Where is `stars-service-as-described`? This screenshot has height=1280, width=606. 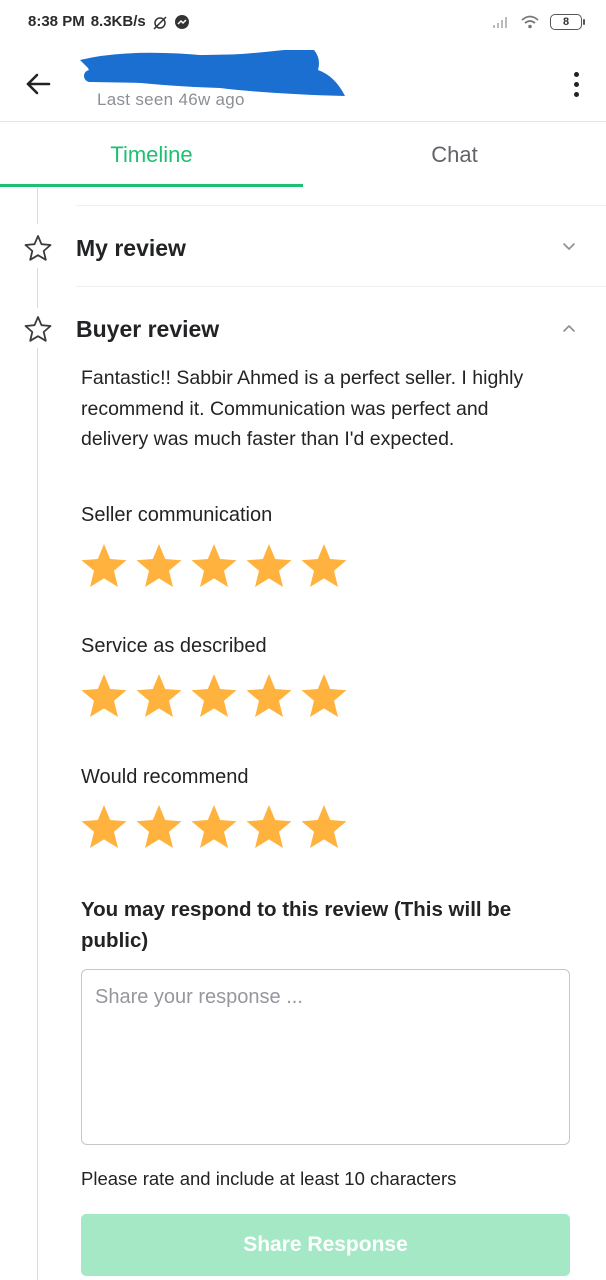
stars-service-as-described is located at coordinates (214, 696).